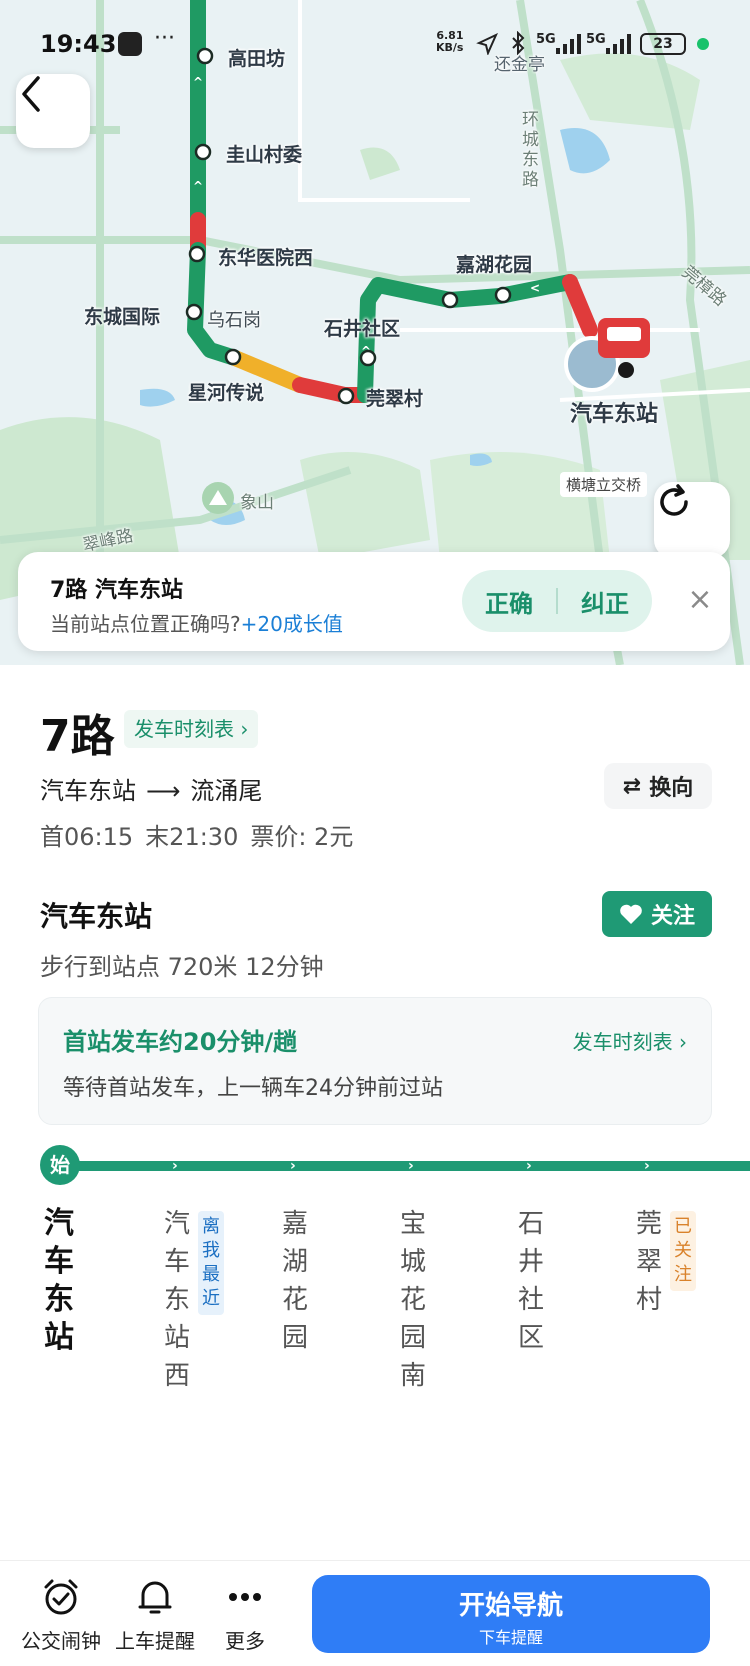 The image size is (750, 1666). I want to click on route-to: 流涌尾, so click(226, 791).